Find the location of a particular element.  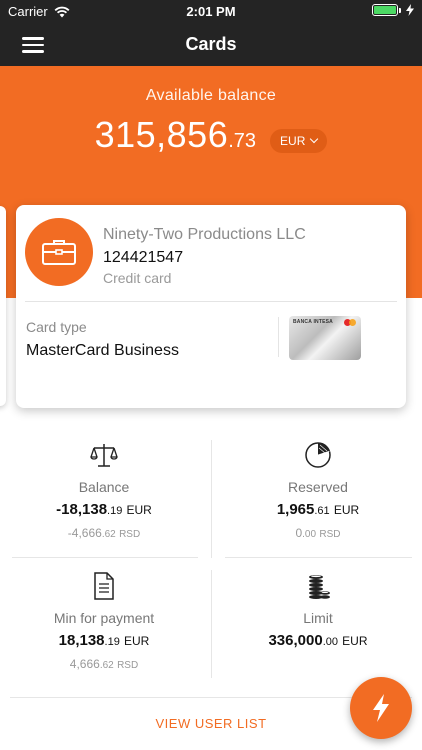

stat-min-payment-rsd-dec: .62 is located at coordinates (106, 665).